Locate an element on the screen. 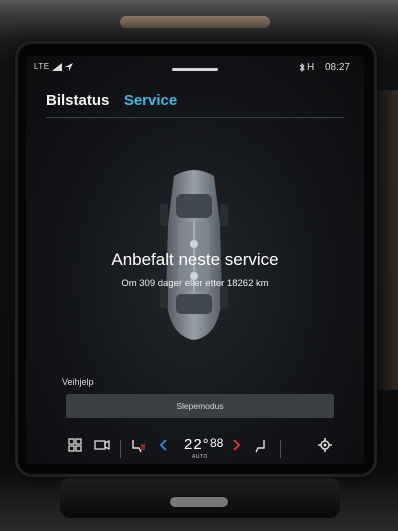 The height and width of the screenshot is (531, 398). status-right: H 08:27 is located at coordinates (324, 67).